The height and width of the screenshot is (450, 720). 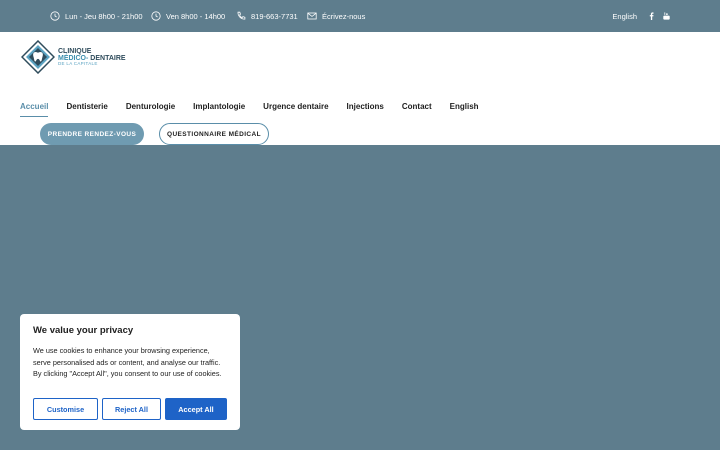 I want to click on book-appointment-button: PRENDRE RENDEZ-VOUS, so click(x=92, y=134).